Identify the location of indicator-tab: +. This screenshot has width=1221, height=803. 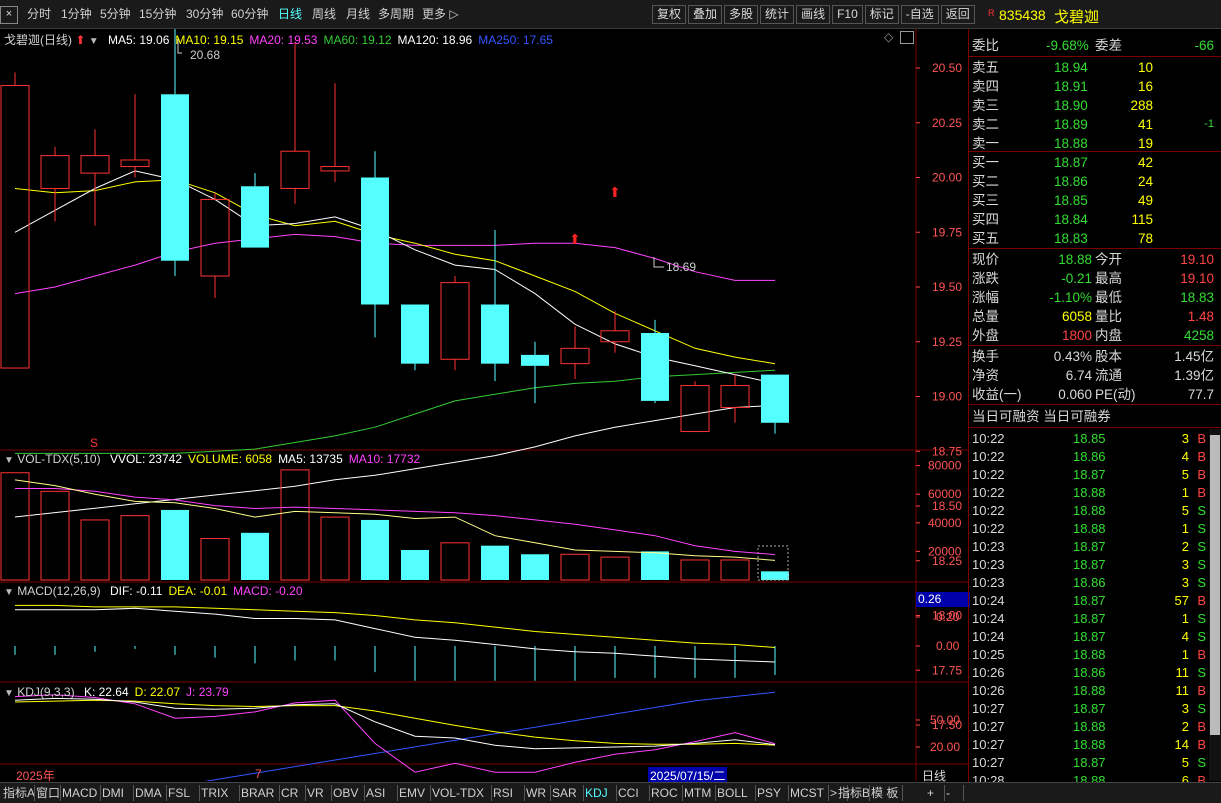
(930, 793).